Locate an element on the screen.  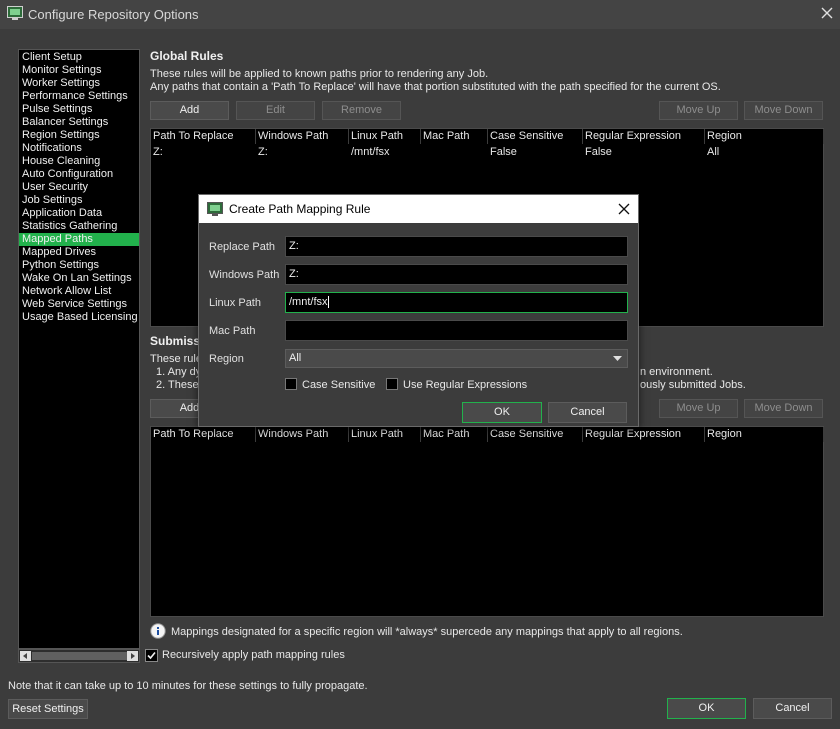
sidebar-item: Worker Settings is located at coordinates (60, 83).